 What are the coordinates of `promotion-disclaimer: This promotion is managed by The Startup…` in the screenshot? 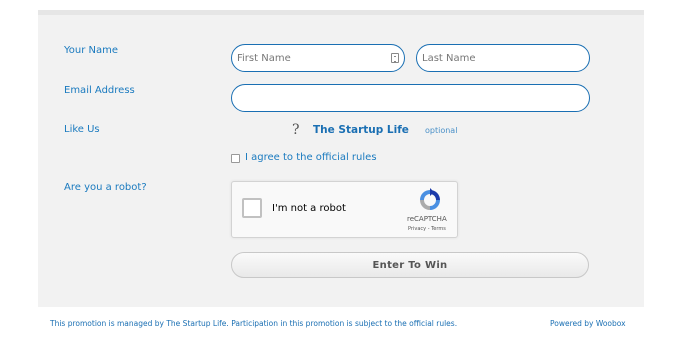 It's located at (254, 323).